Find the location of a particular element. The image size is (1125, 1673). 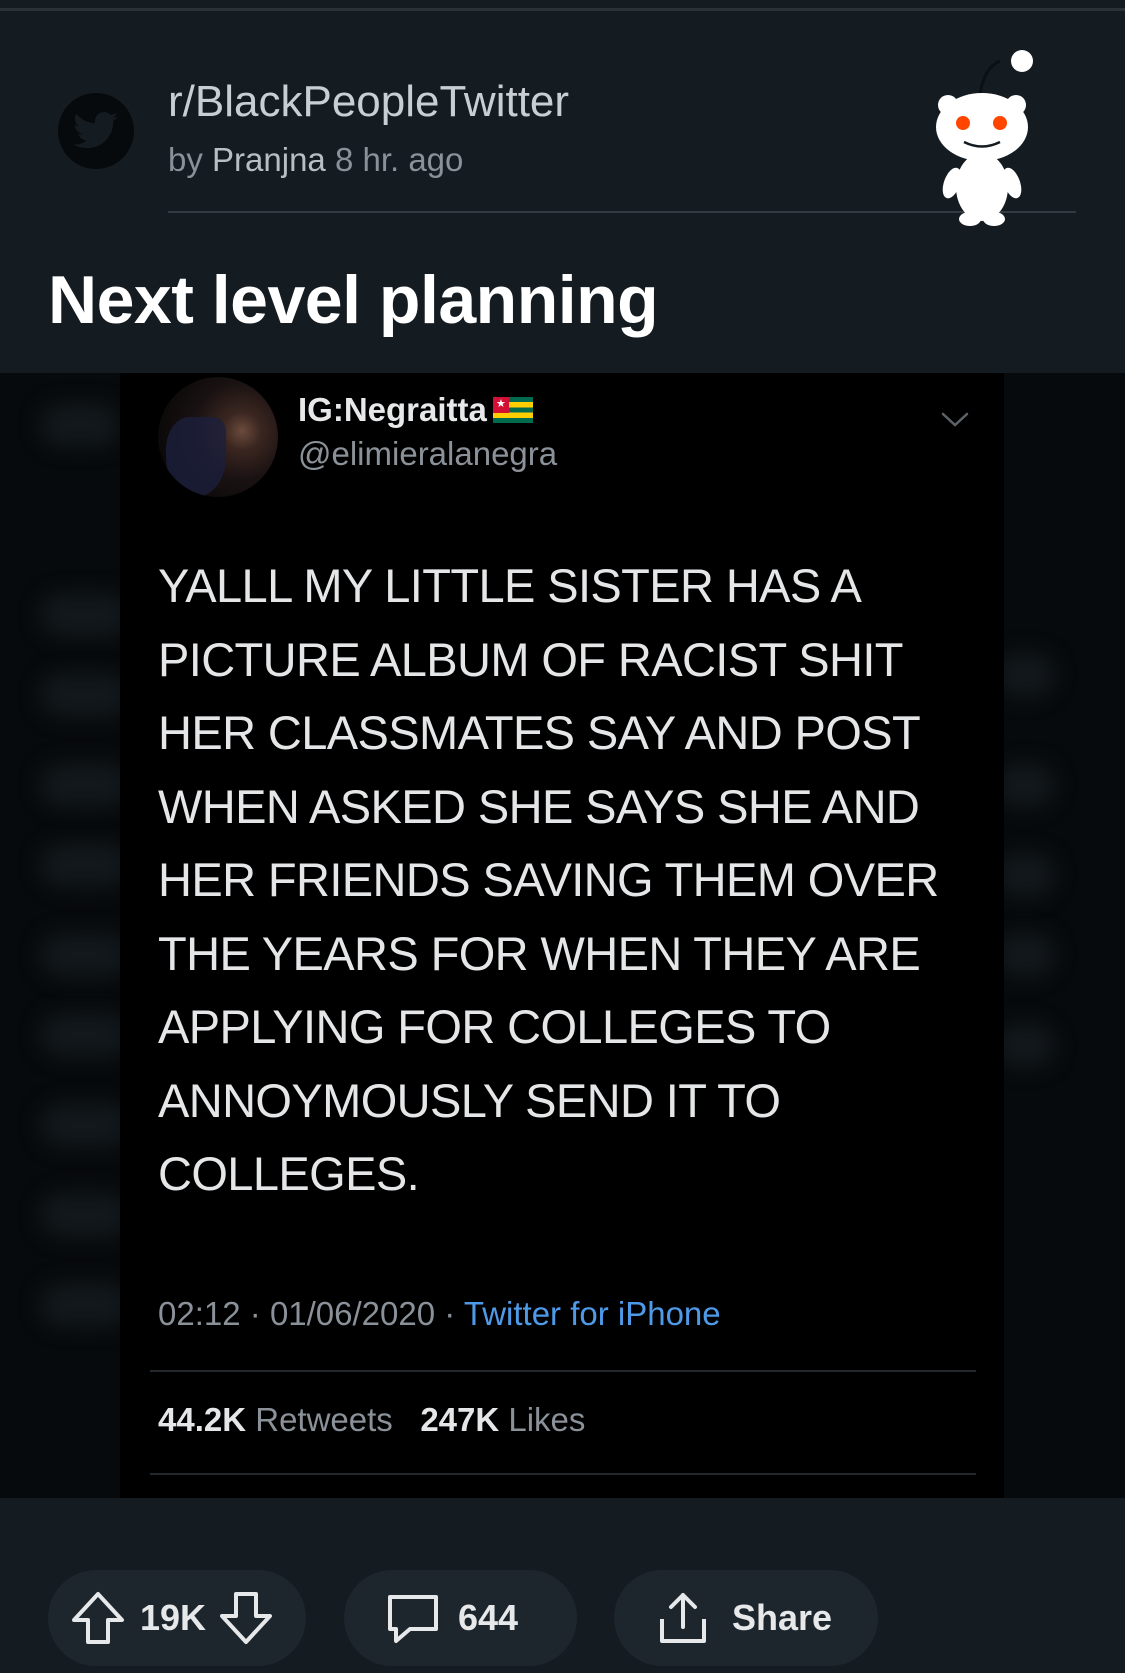

post-action-bar: 19K 644 Share is located at coordinates (562, 1585).